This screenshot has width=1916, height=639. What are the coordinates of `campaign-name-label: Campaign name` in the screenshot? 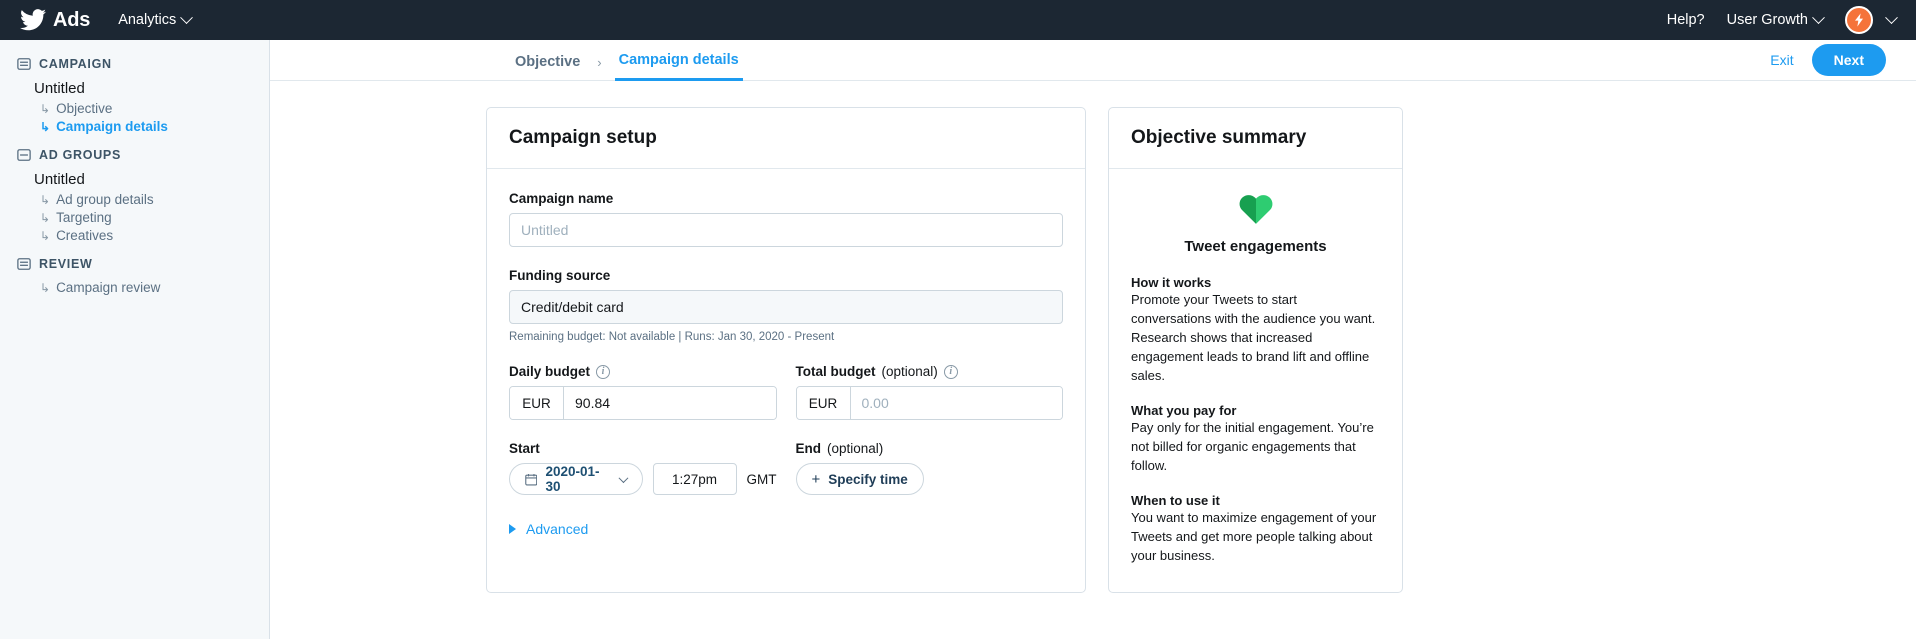 It's located at (561, 198).